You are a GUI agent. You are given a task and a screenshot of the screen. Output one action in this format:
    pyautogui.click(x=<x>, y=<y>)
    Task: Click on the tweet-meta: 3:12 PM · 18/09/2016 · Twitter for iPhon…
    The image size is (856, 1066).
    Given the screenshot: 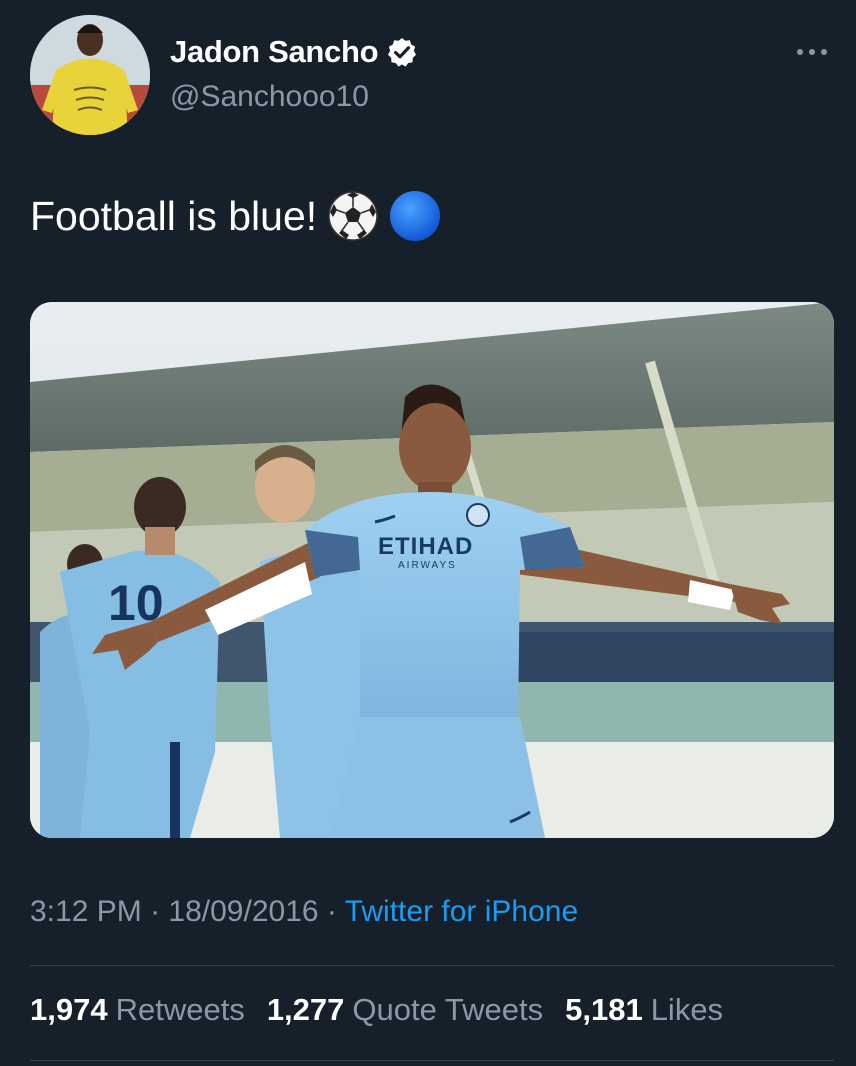 What is the action you would take?
    pyautogui.click(x=304, y=912)
    